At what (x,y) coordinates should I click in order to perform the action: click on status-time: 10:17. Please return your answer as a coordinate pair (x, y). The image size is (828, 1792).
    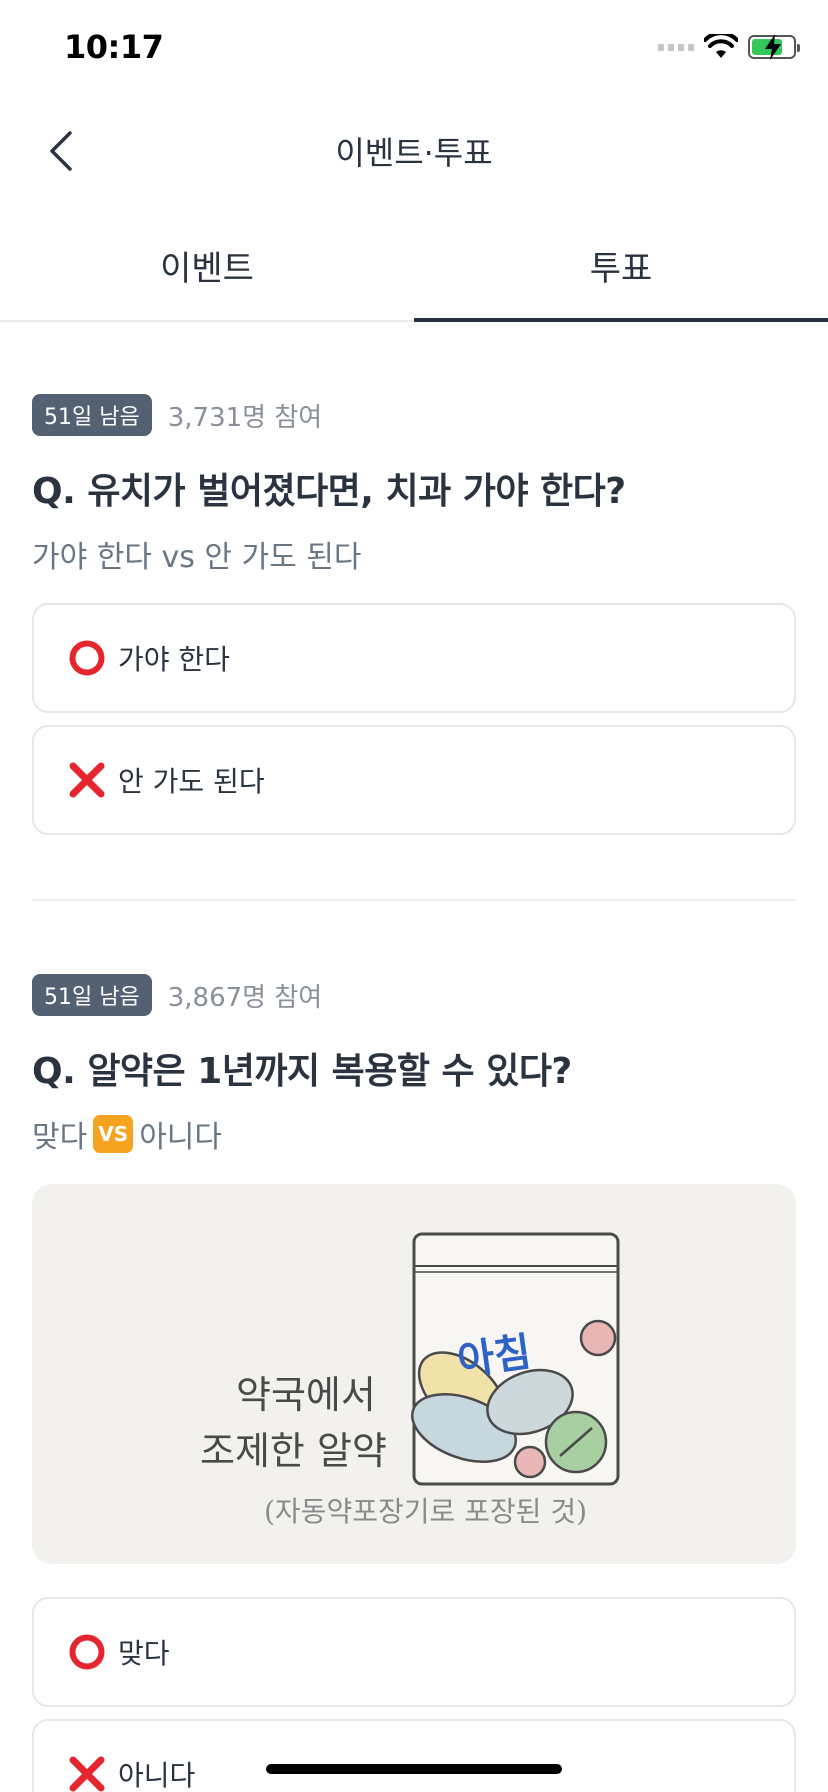
    Looking at the image, I should click on (114, 47).